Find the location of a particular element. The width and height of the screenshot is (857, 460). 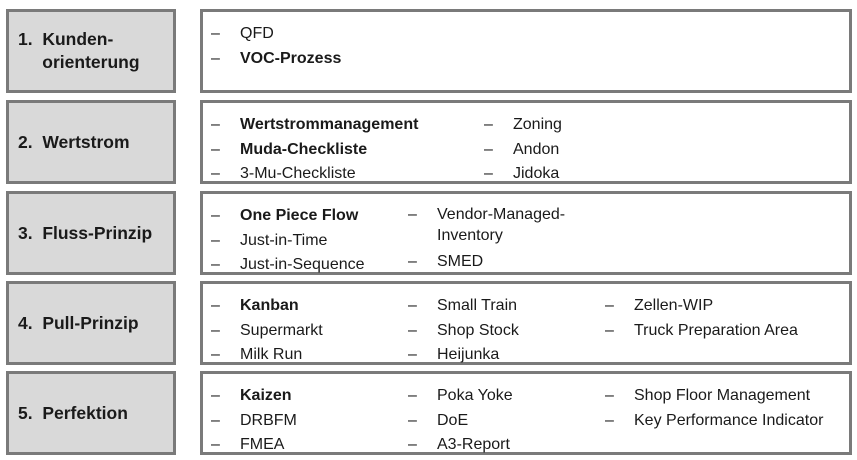

method-text: Zoning is located at coordinates (537, 124).